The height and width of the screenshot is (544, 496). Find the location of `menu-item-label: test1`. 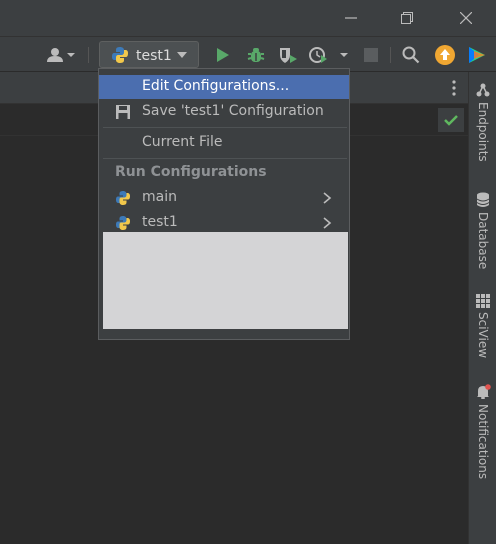

menu-item-label: test1 is located at coordinates (160, 222).